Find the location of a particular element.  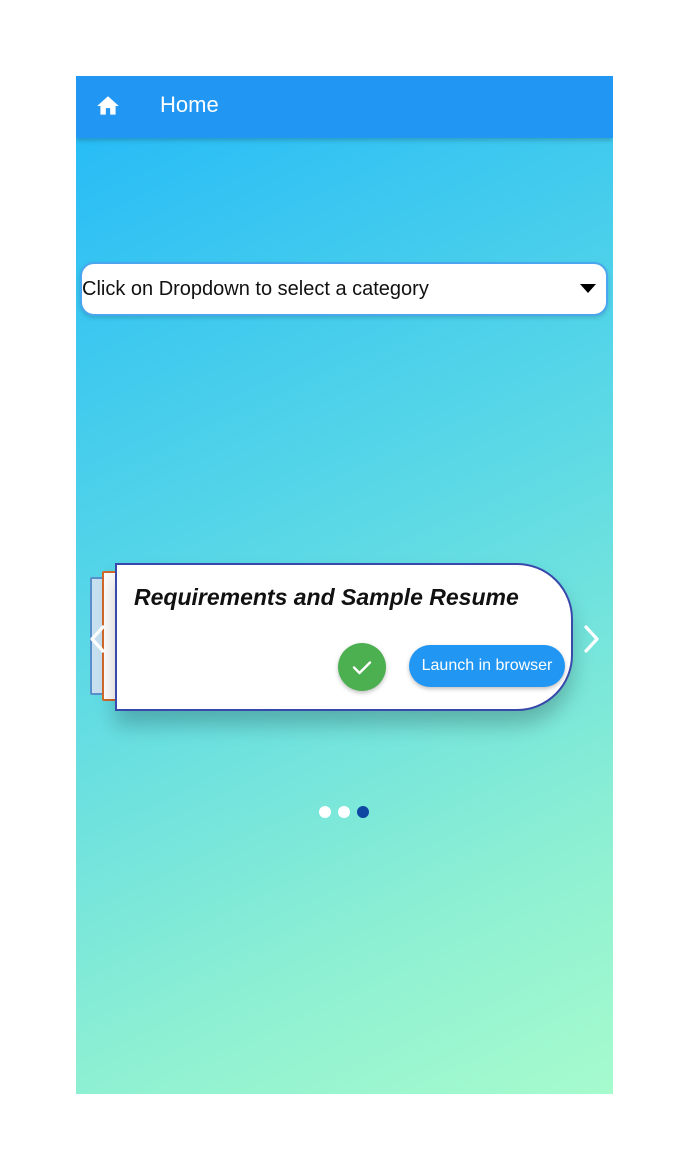

dropdown-hint: Click on Dropdown to select a category is located at coordinates (255, 289).